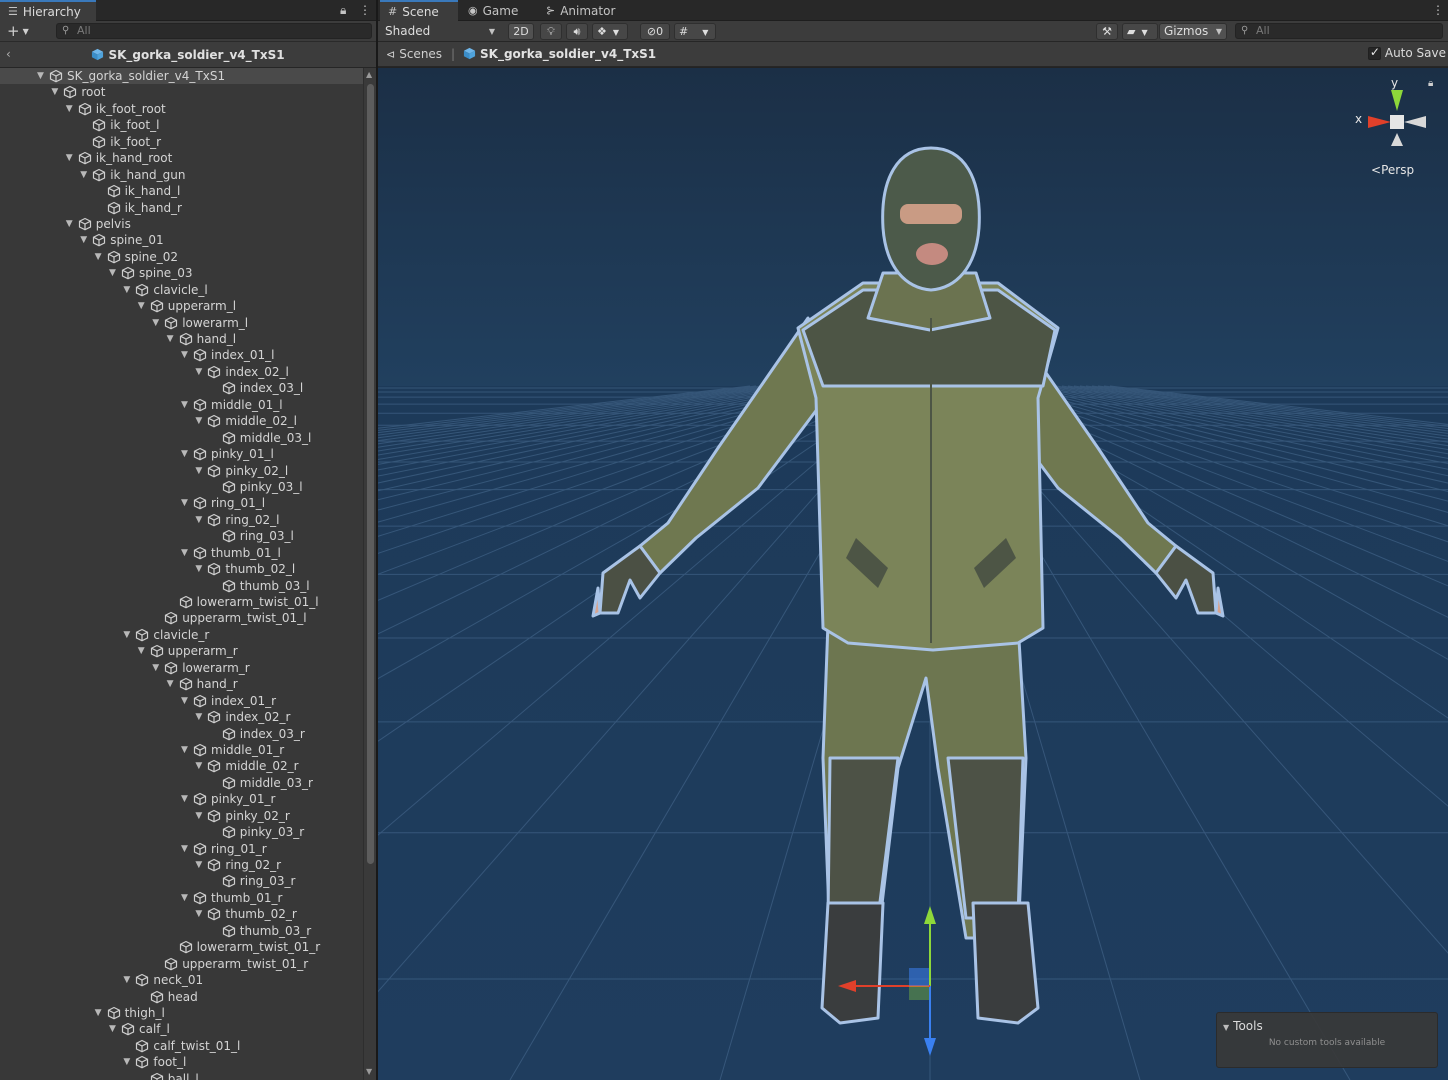  I want to click on tree-row: ▼ pelvis, so click(181, 224).